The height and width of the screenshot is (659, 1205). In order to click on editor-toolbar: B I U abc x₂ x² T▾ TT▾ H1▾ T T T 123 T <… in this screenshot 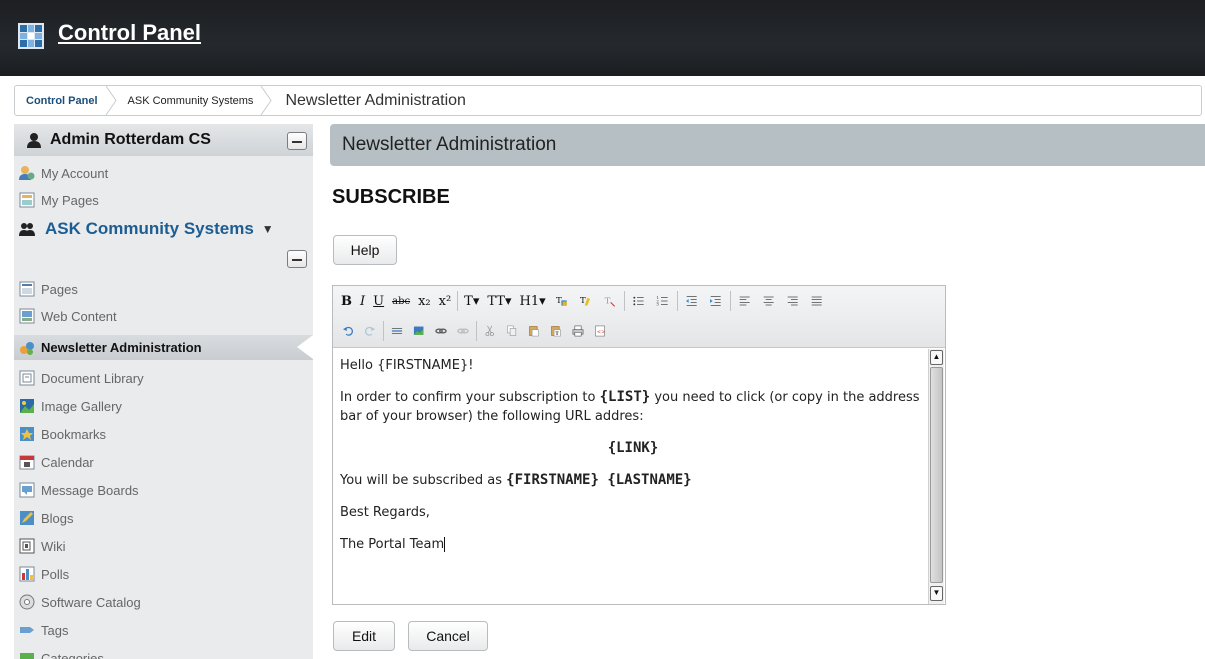, I will do `click(639, 317)`.